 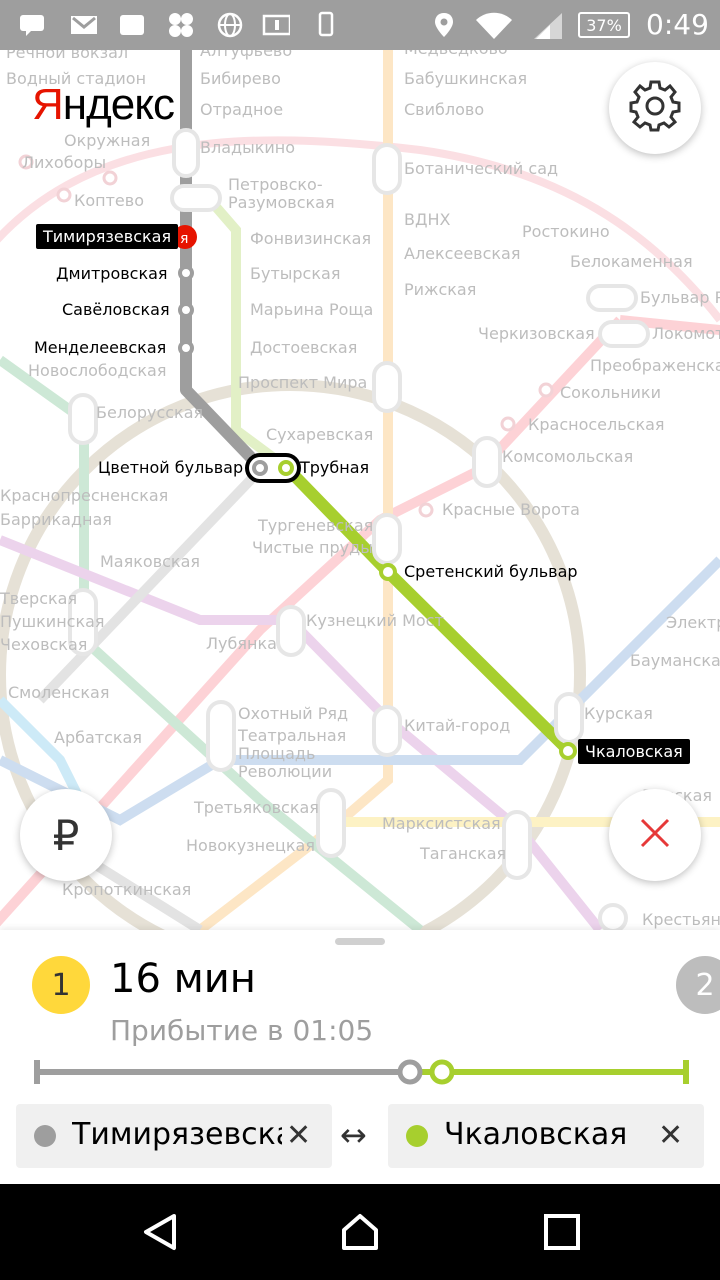 I want to click on gmail-icon, so click(x=84, y=25).